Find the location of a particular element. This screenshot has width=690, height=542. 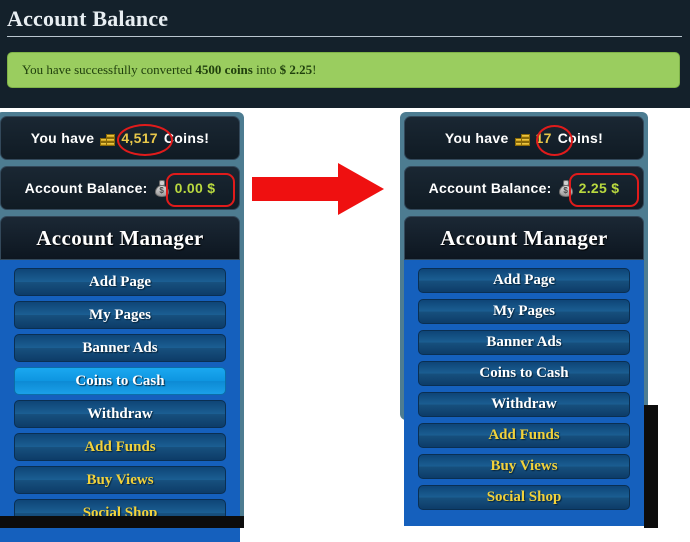

arrow-head is located at coordinates (361, 189).